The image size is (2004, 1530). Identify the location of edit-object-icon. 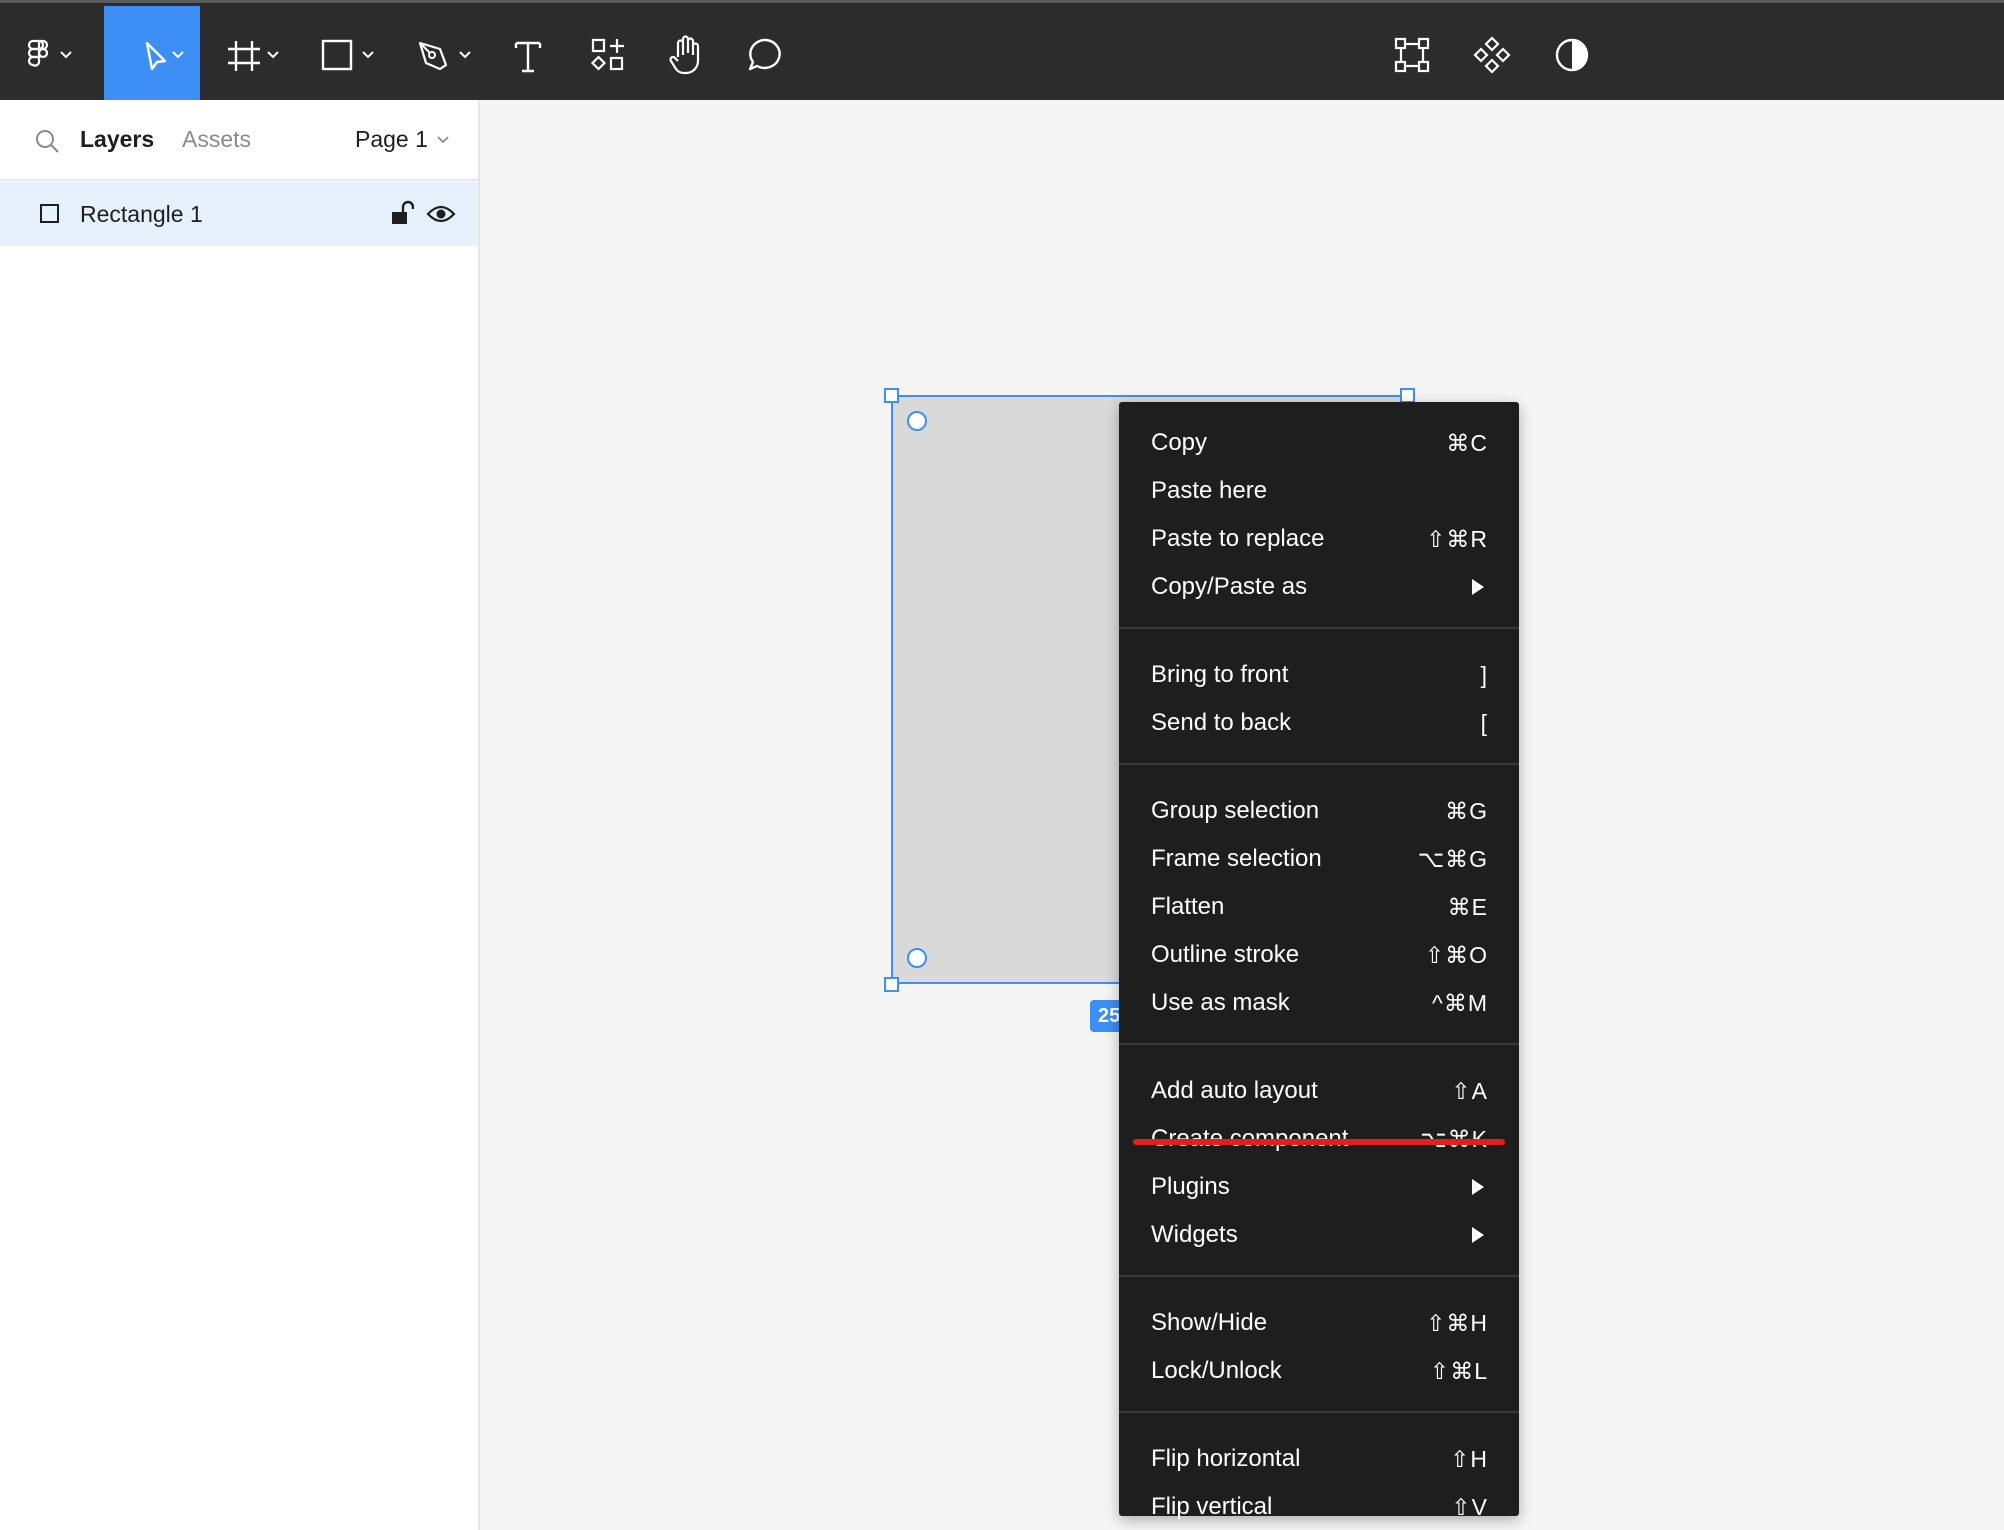
(1412, 54).